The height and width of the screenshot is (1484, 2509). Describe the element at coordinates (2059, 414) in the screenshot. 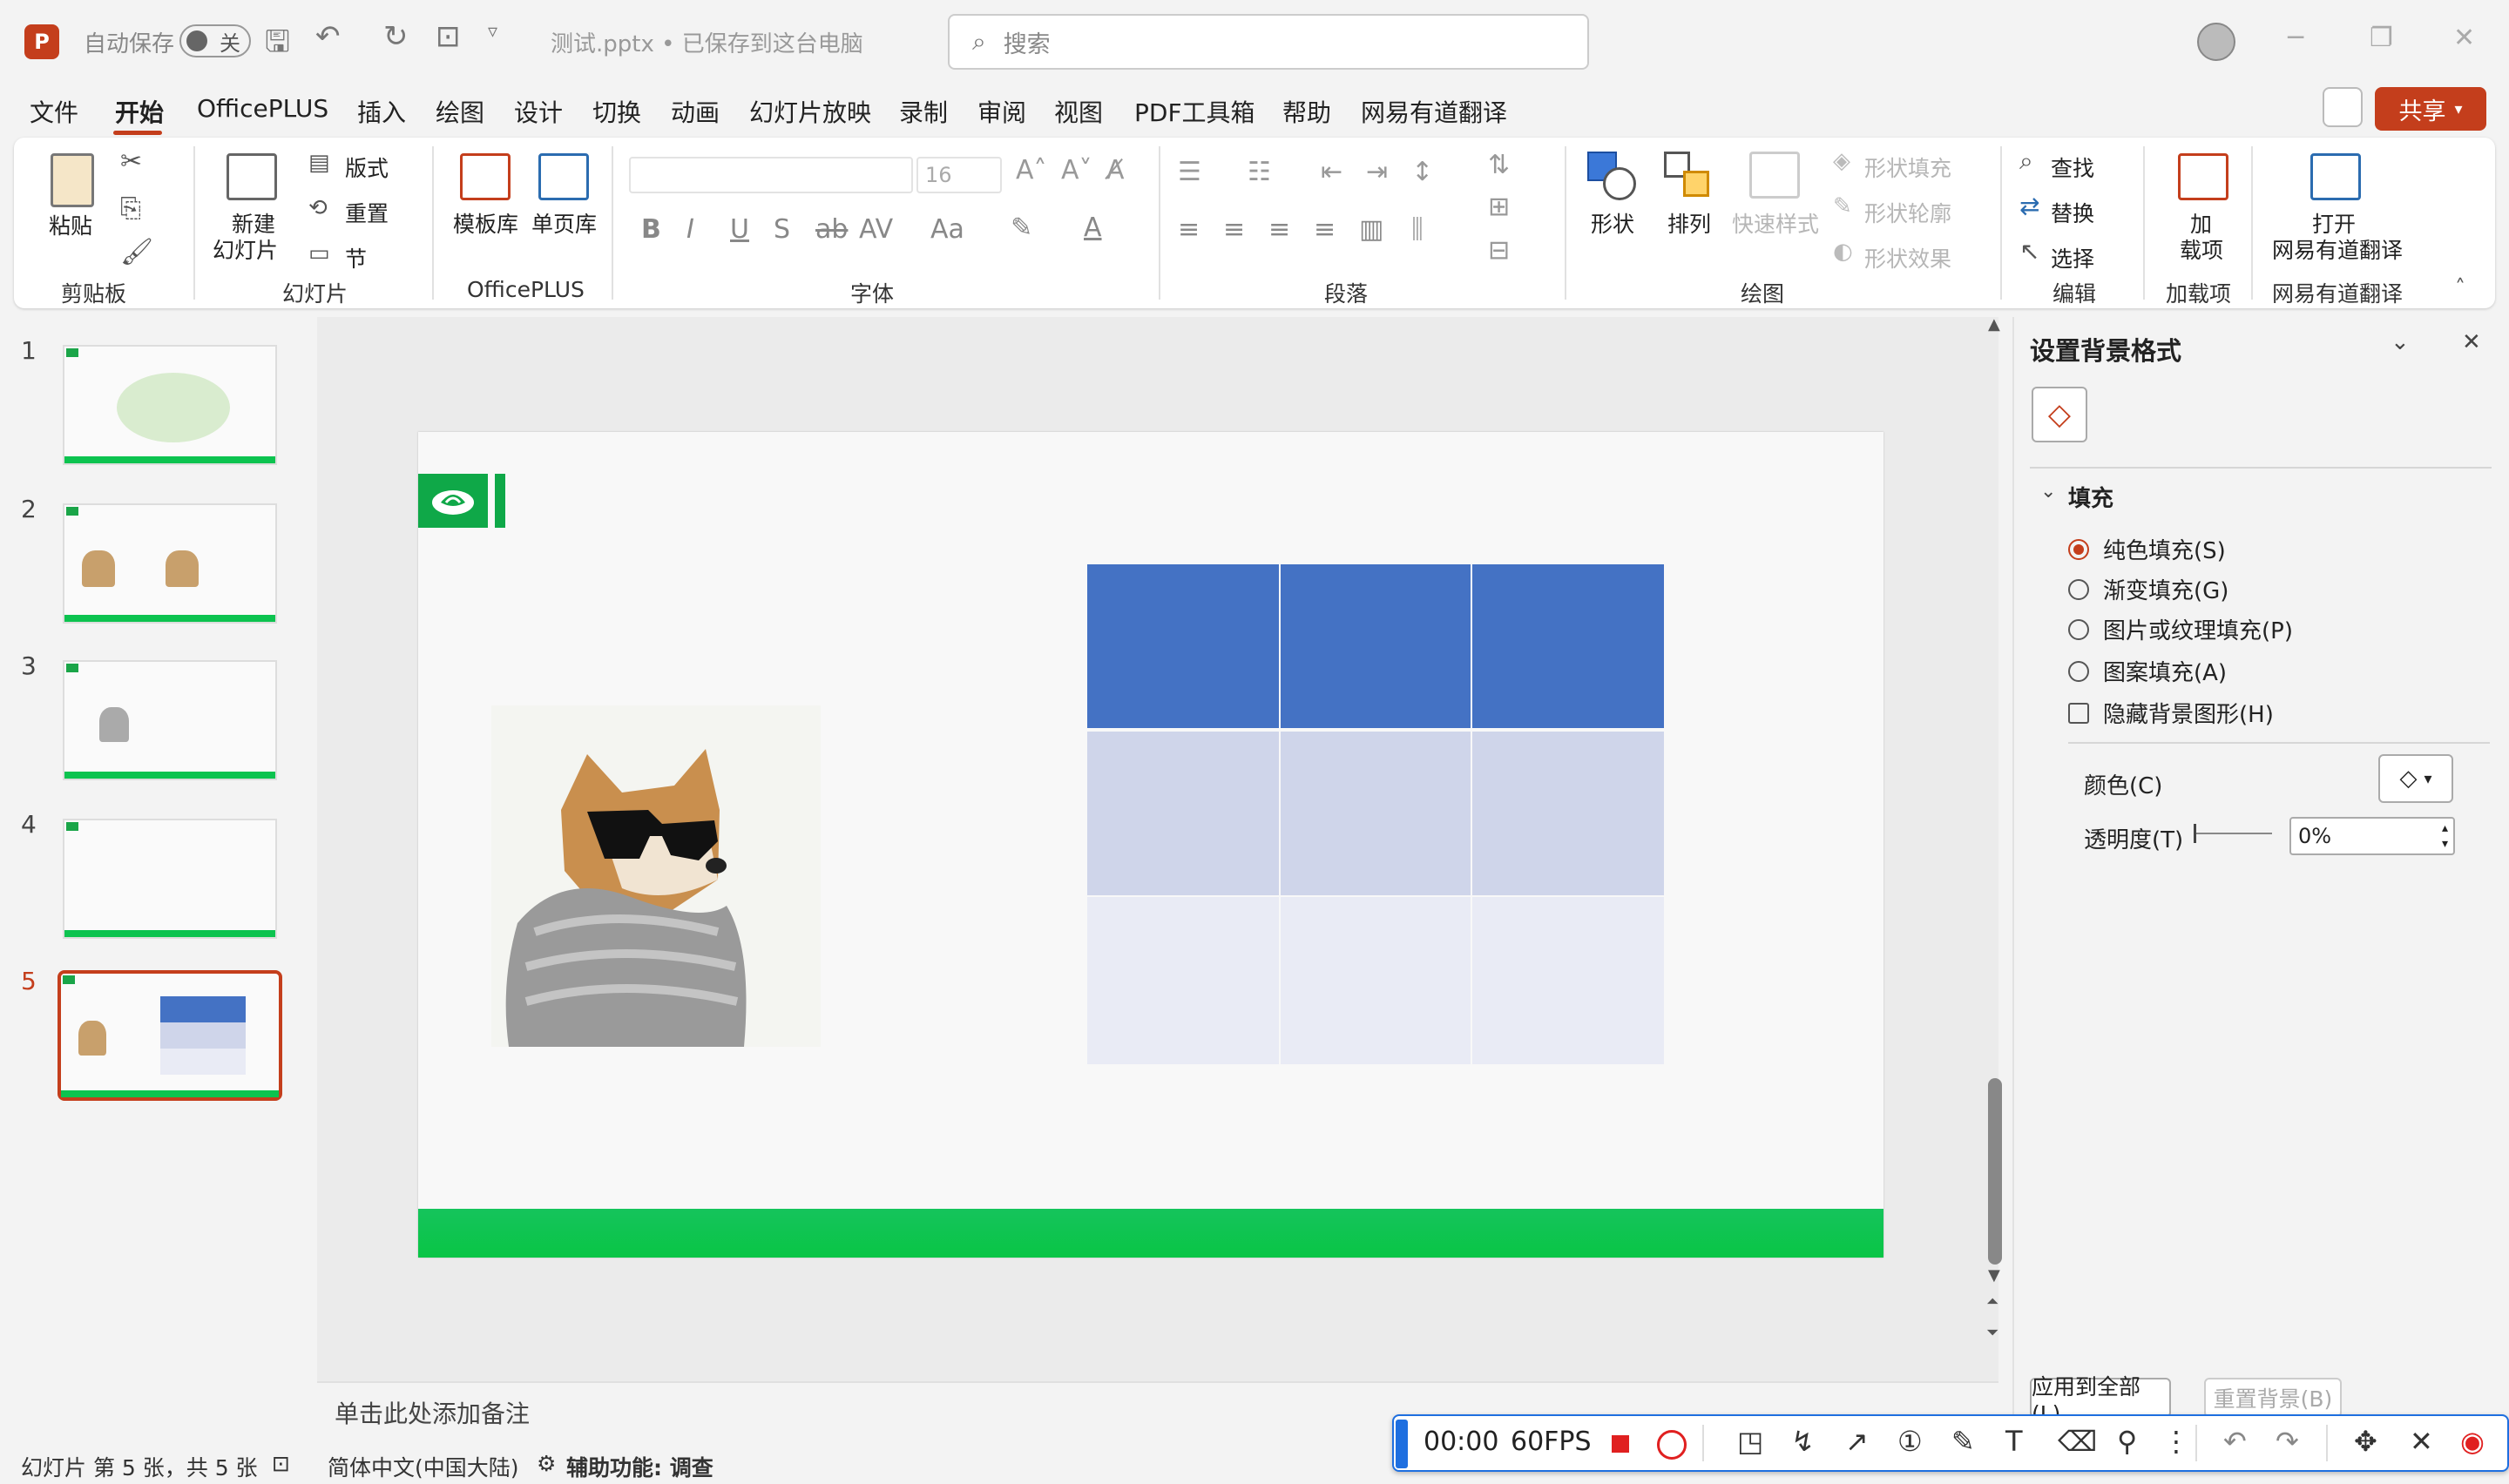

I see `fill-tab-icon: ◇` at that location.